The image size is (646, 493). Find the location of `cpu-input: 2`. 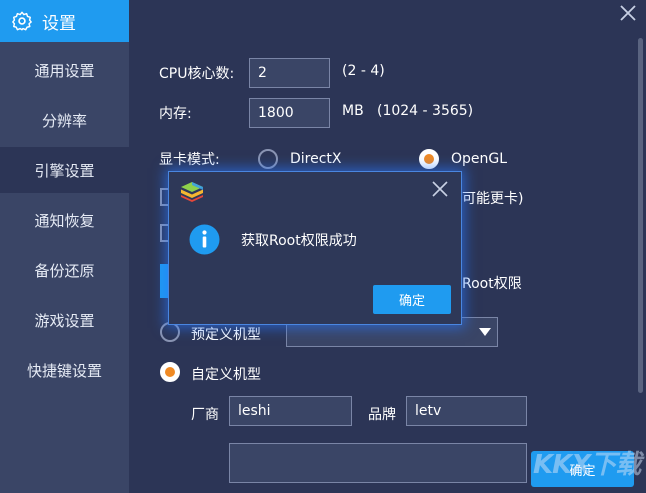

cpu-input: 2 is located at coordinates (289, 73).